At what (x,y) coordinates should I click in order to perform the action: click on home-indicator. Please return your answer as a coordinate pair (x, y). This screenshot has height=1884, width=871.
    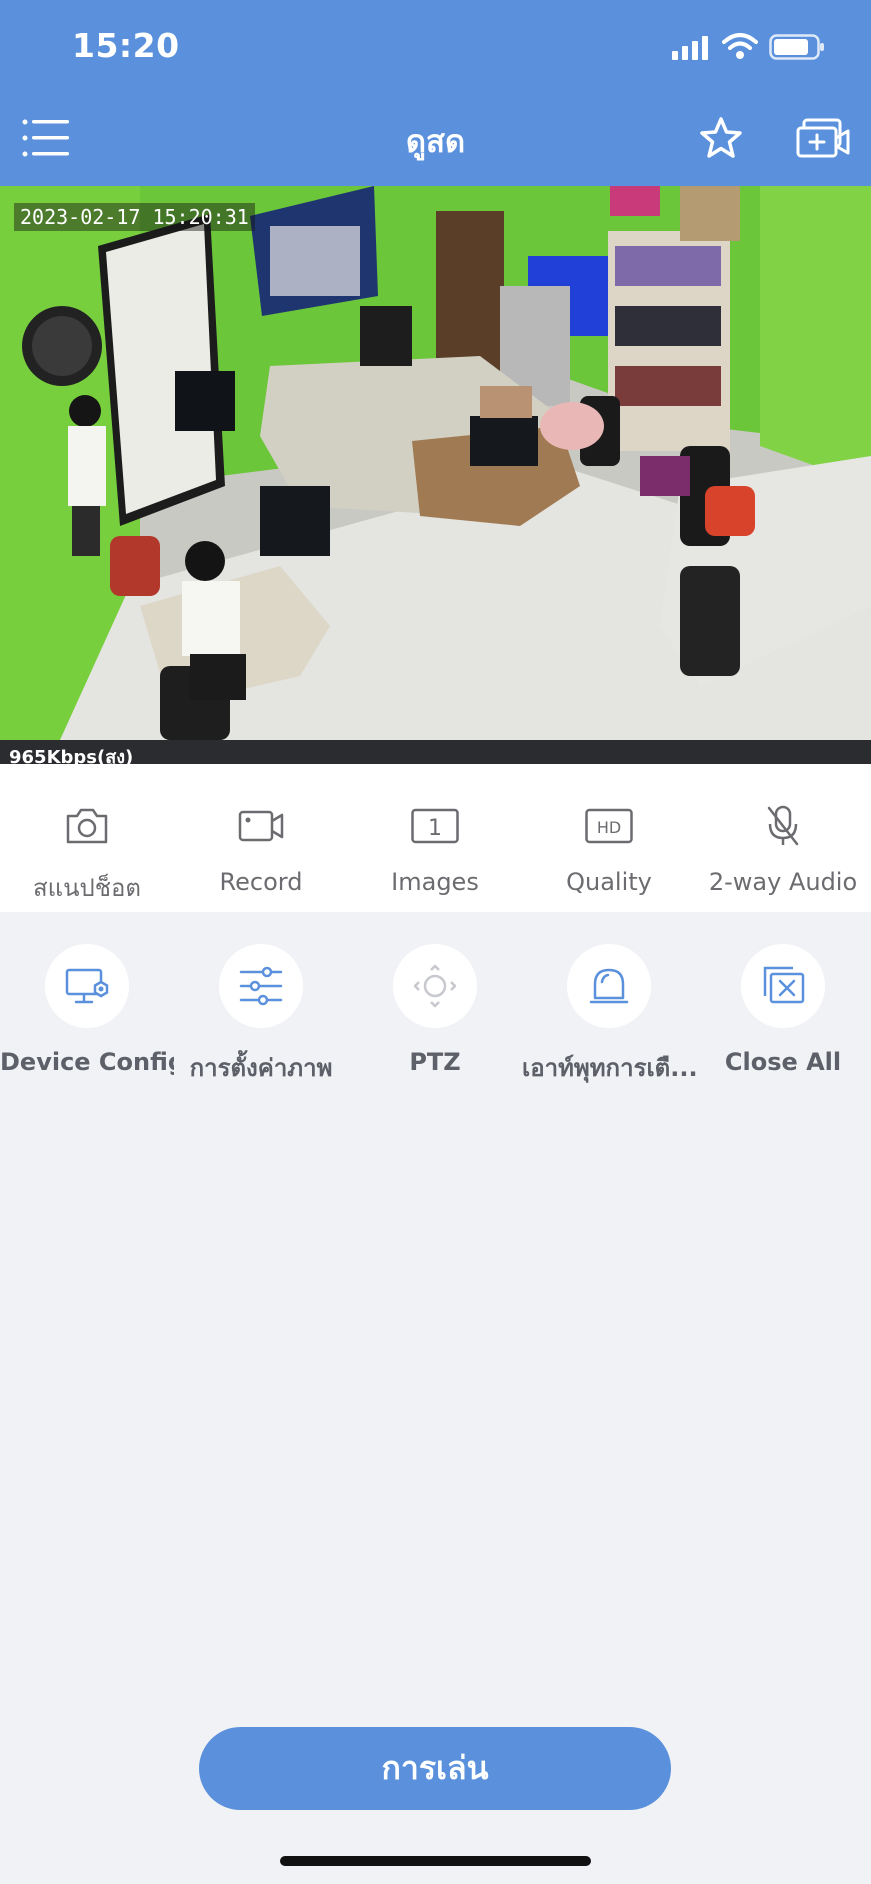
    Looking at the image, I should click on (435, 1861).